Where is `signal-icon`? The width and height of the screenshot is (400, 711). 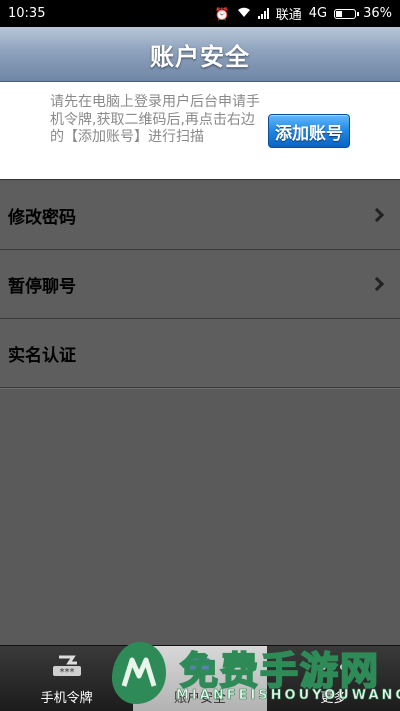 signal-icon is located at coordinates (263, 13).